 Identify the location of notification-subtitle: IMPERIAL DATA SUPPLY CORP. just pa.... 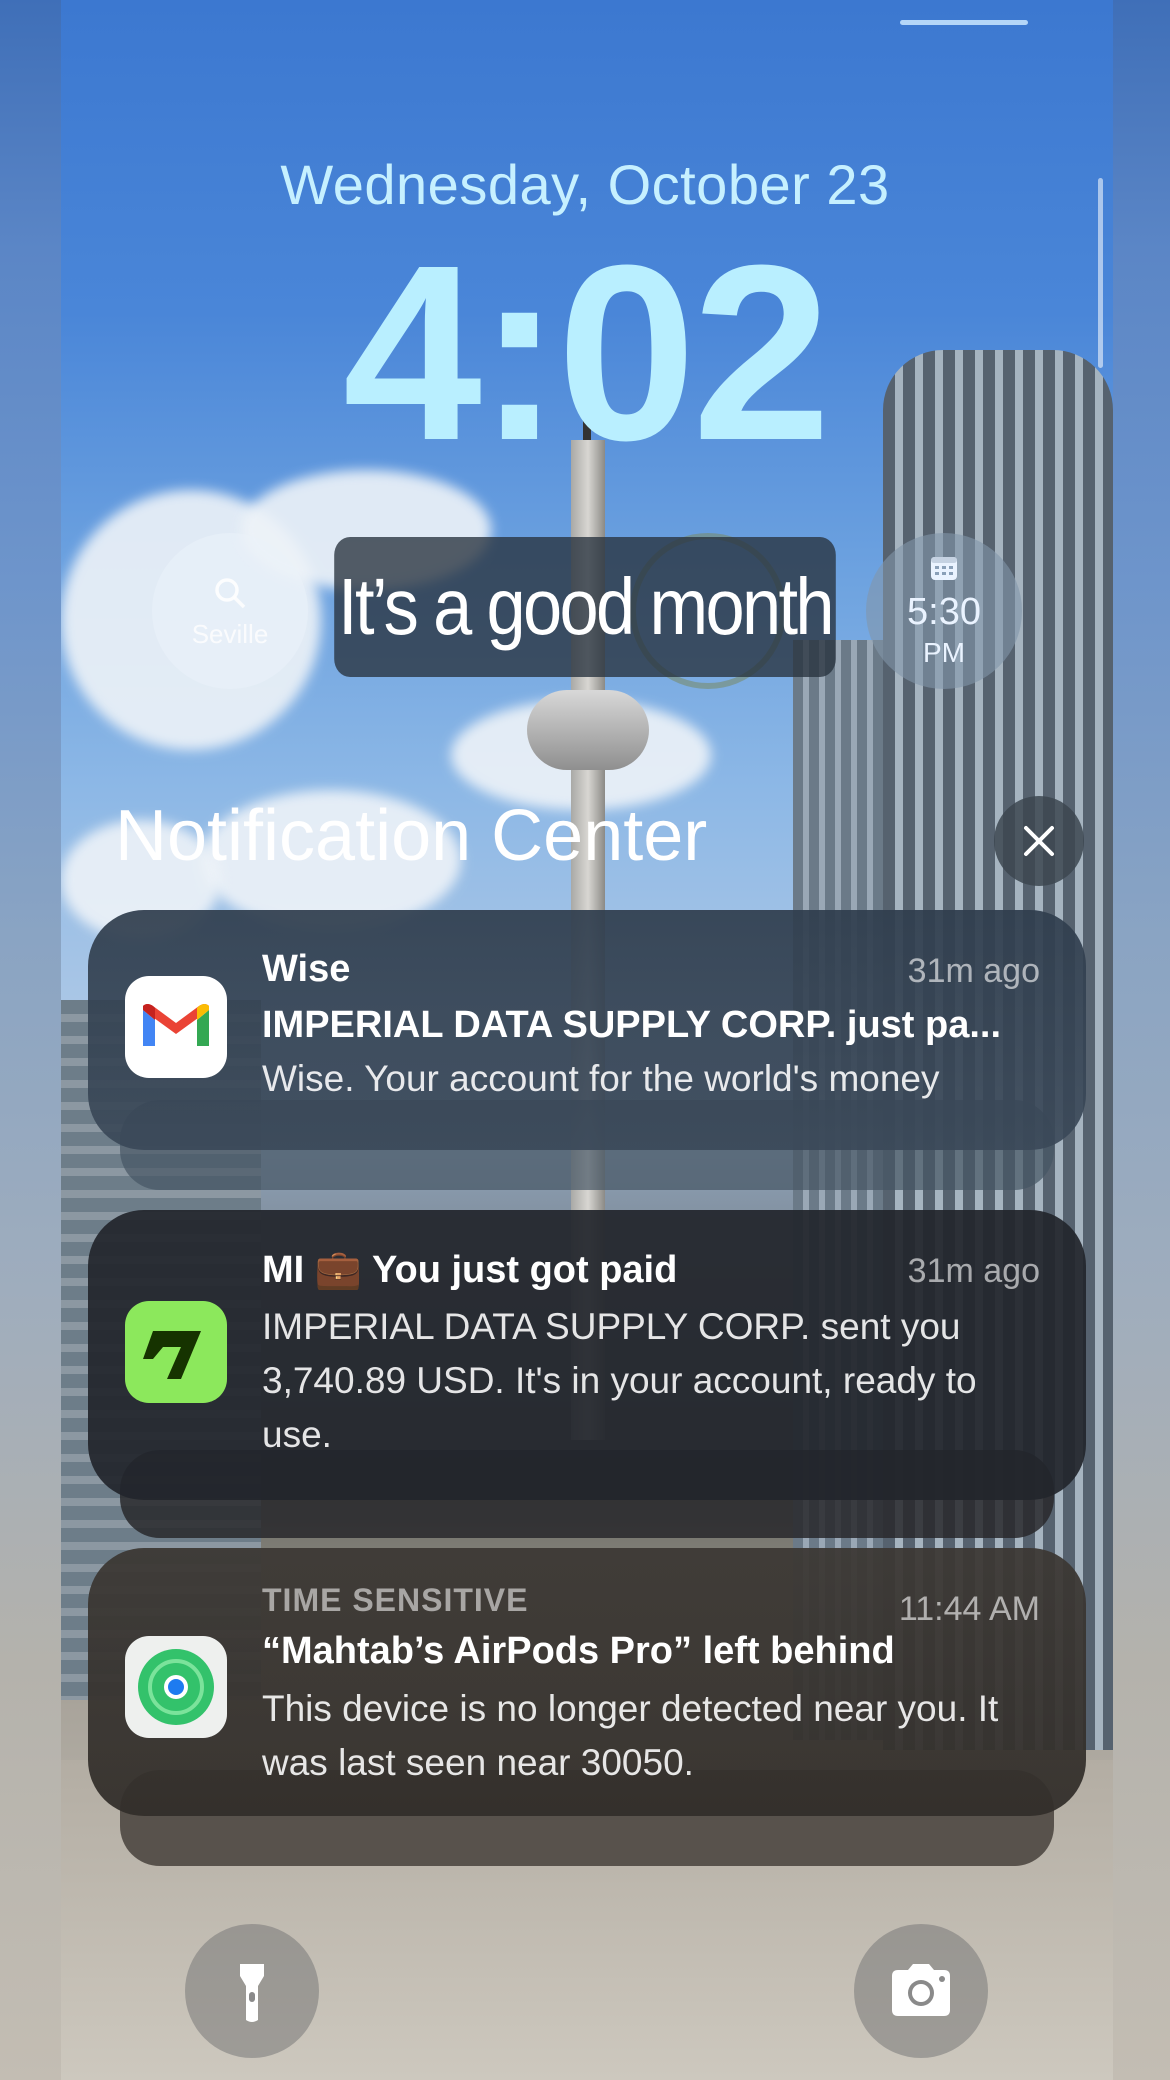
(632, 1025).